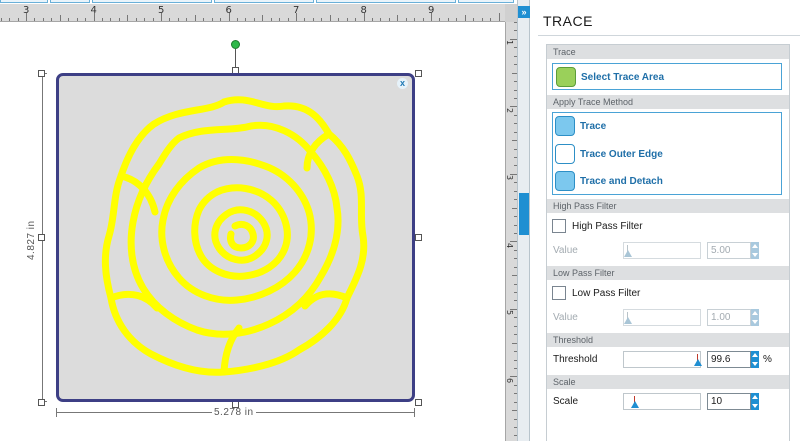 The image size is (800, 441). I want to click on threshold-label: Threshold, so click(575, 359).